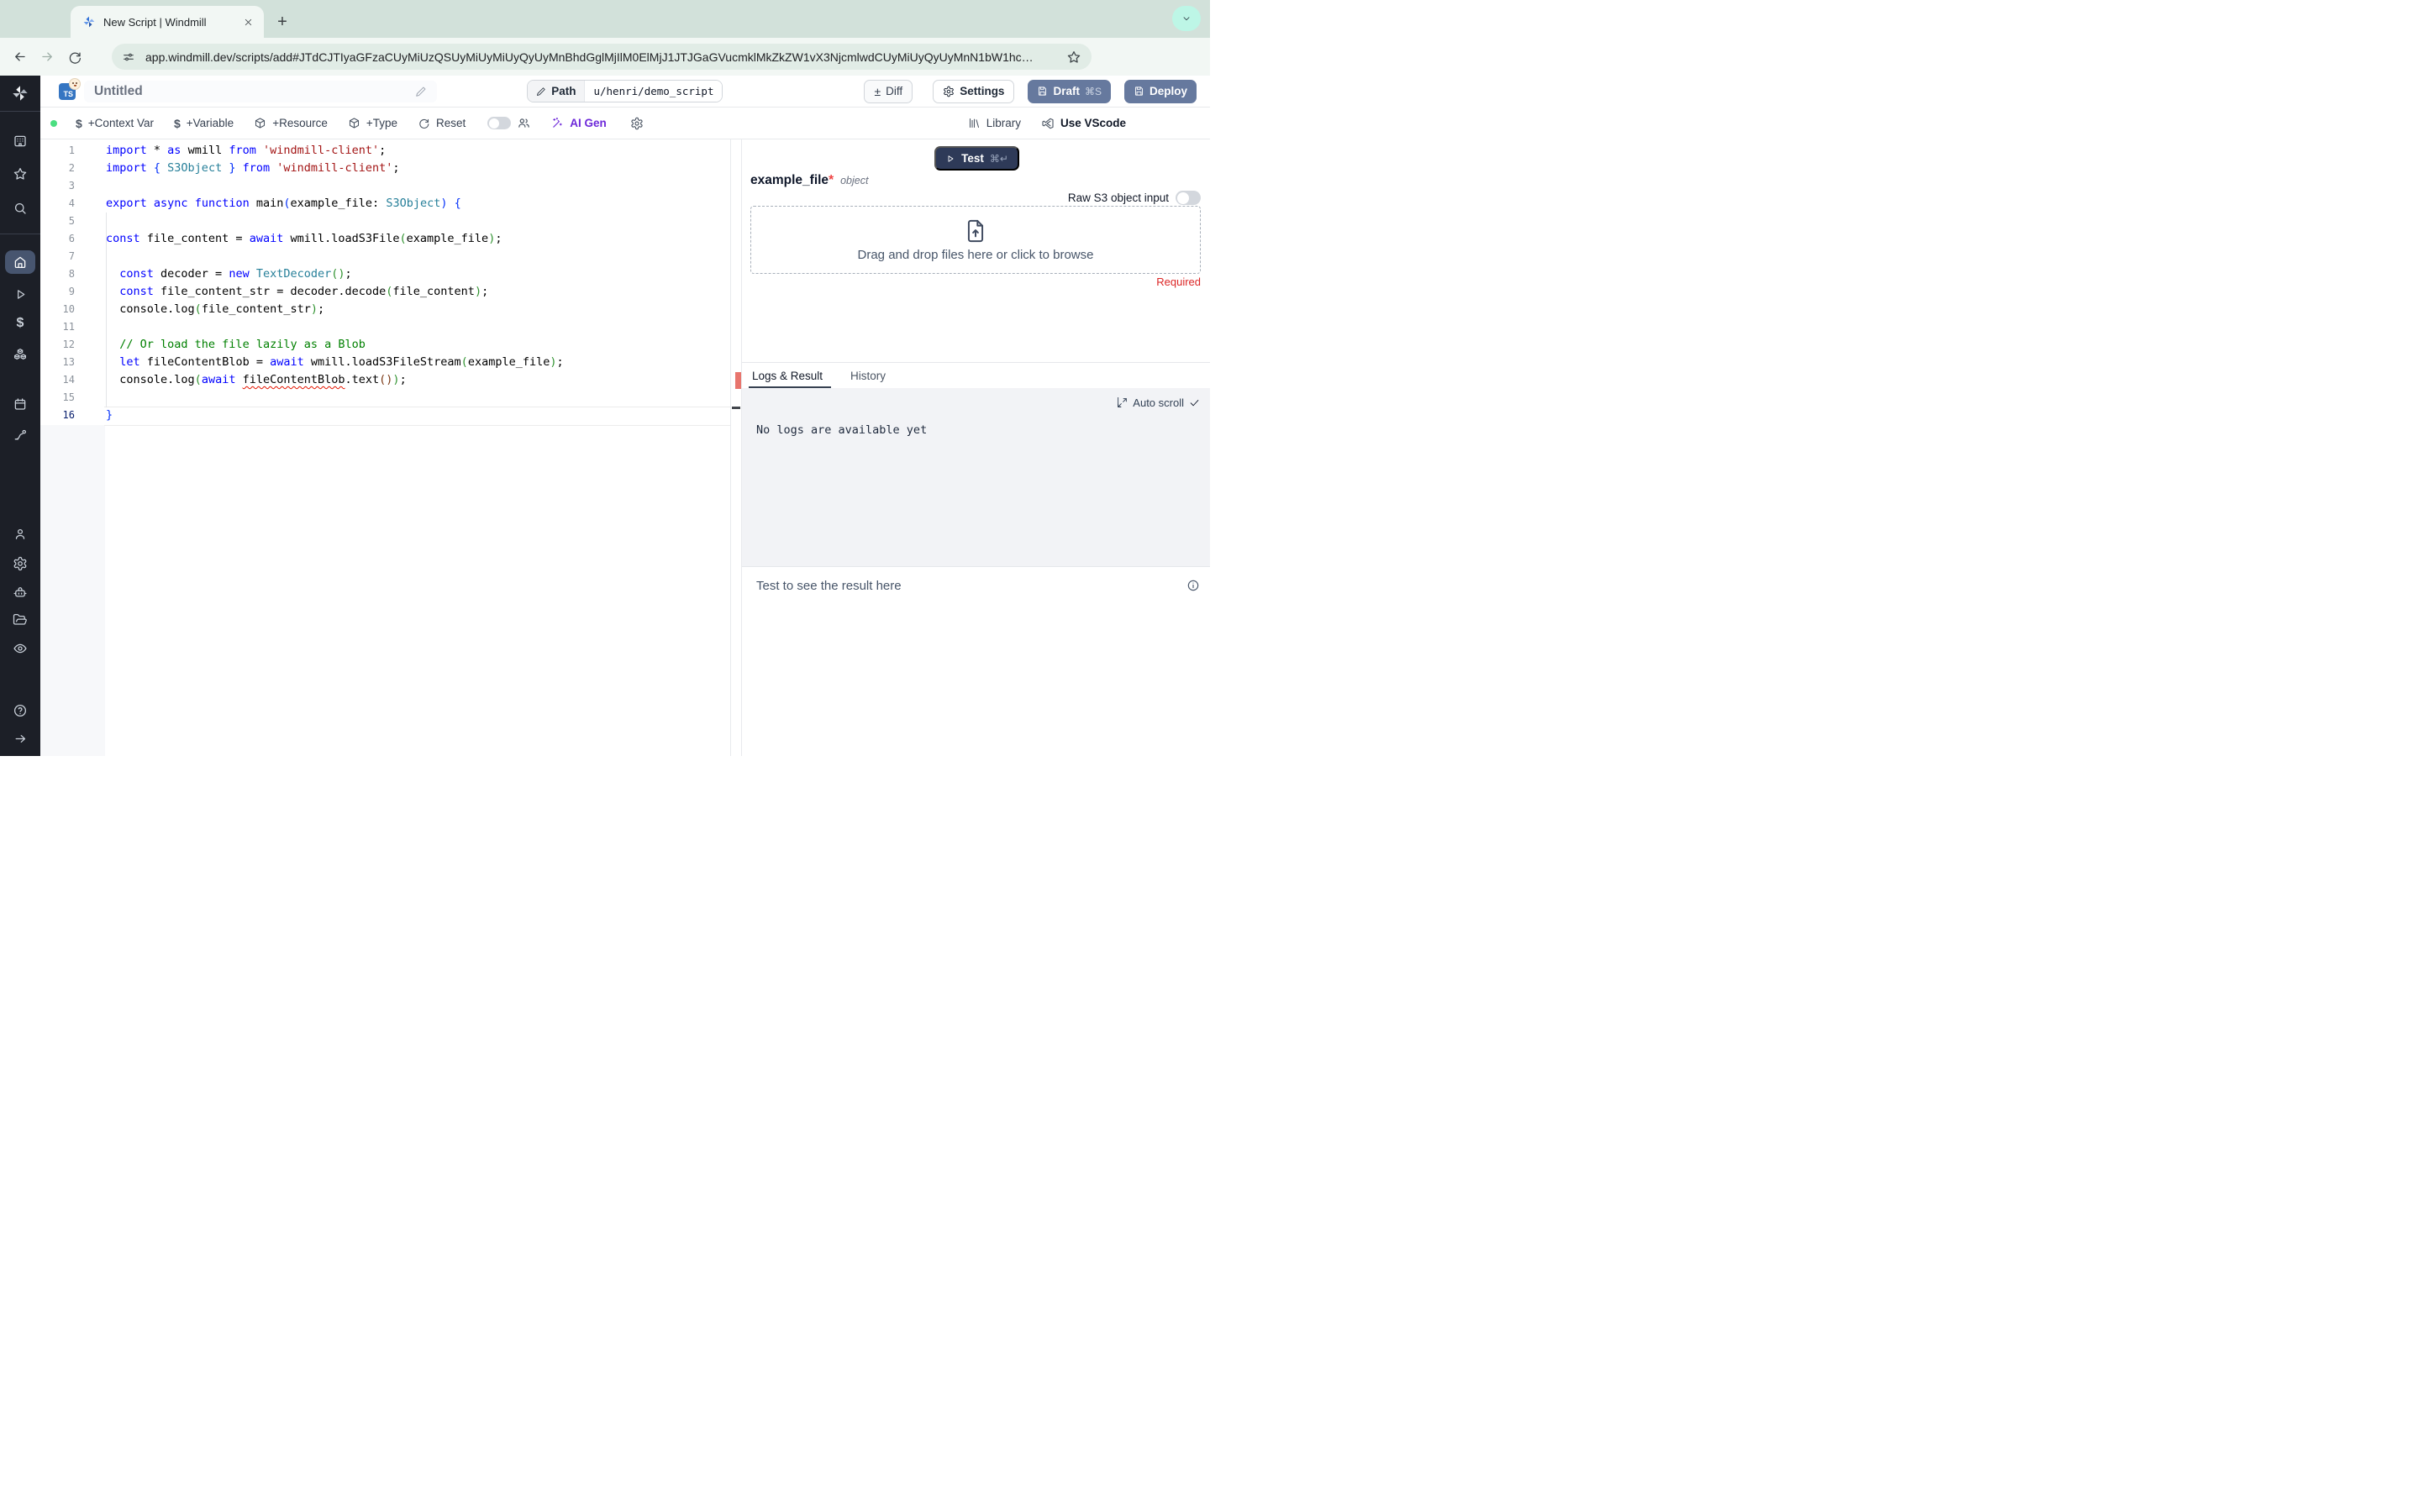 The width and height of the screenshot is (2420, 1512). I want to click on editor-settings-button, so click(637, 123).